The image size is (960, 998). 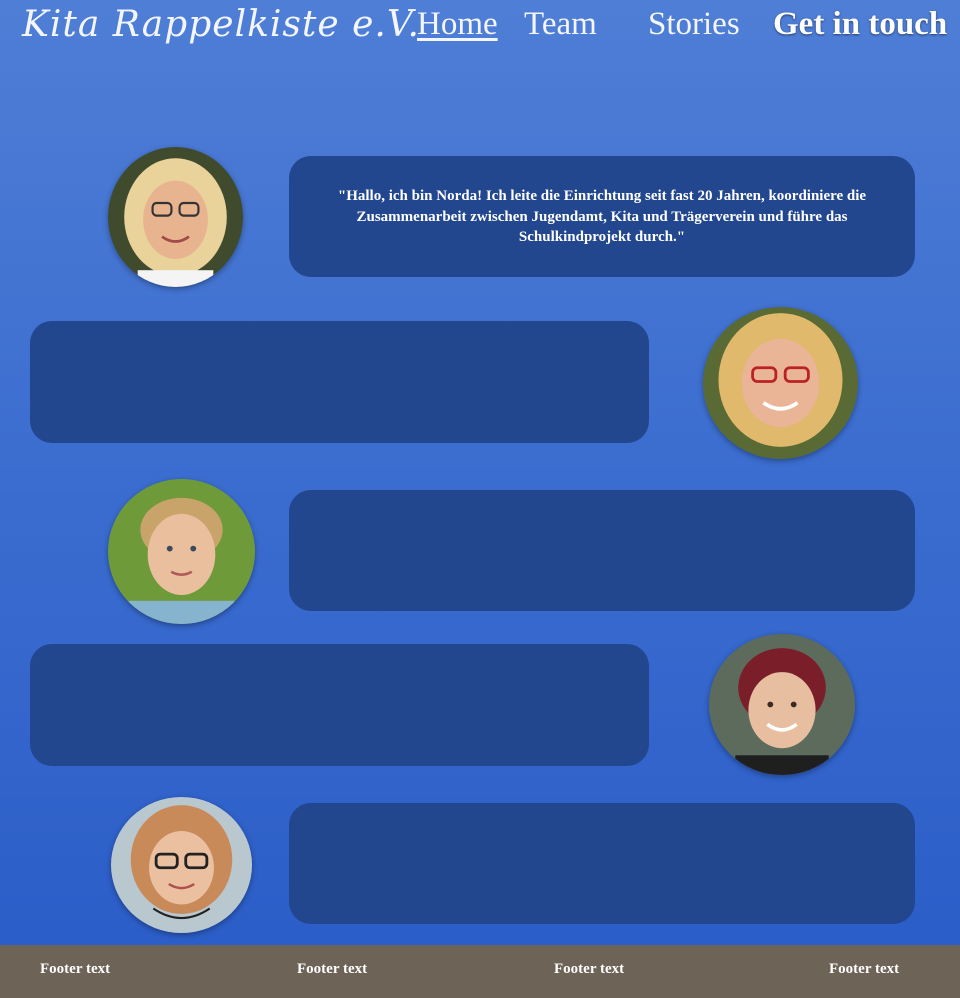 What do you see at coordinates (181, 551) in the screenshot?
I see `team-member-3-photo` at bounding box center [181, 551].